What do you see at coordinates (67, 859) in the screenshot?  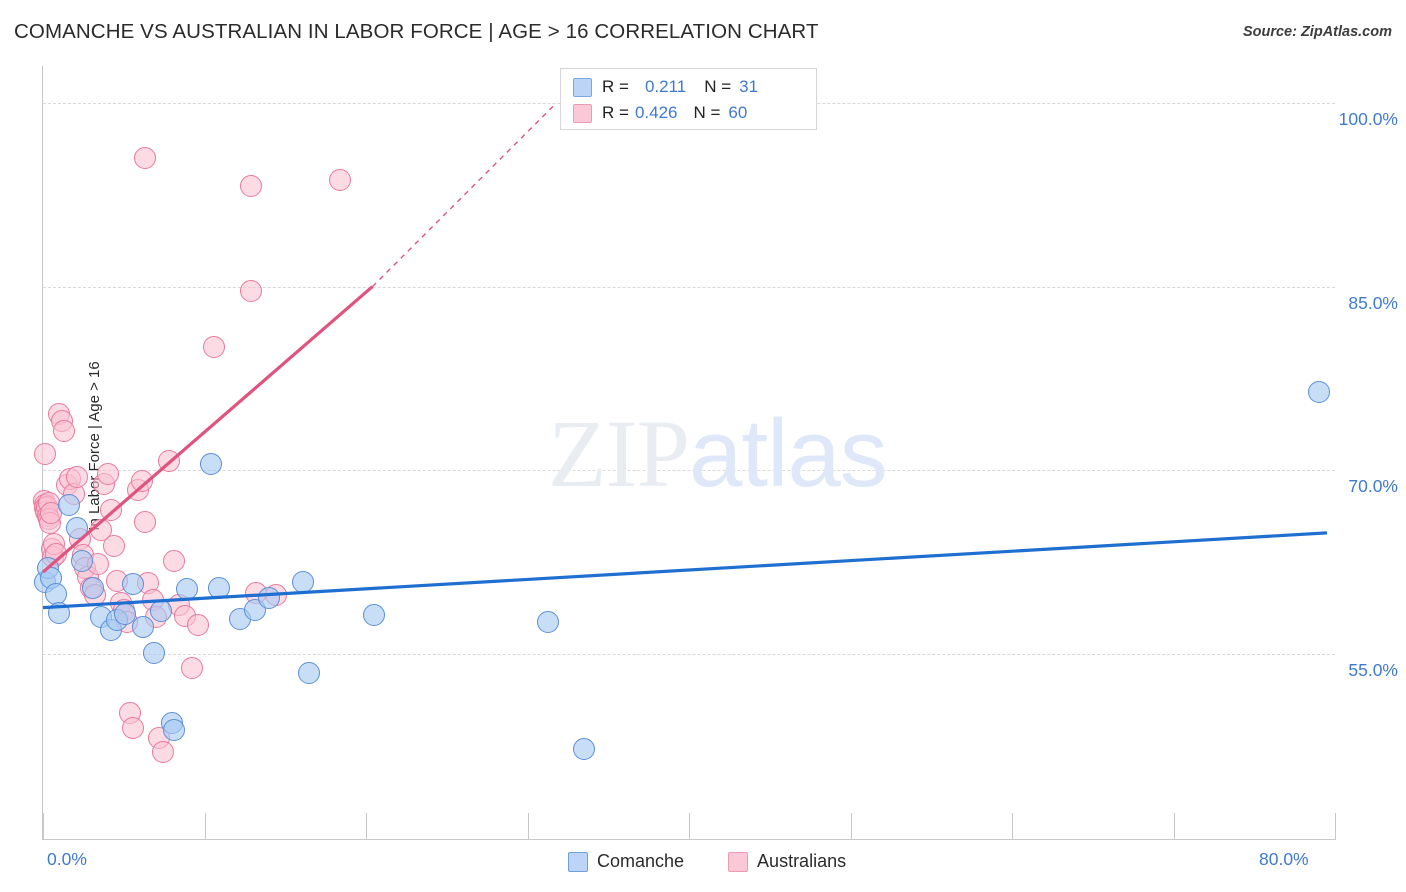 I see `x-tick-label: 0.0%` at bounding box center [67, 859].